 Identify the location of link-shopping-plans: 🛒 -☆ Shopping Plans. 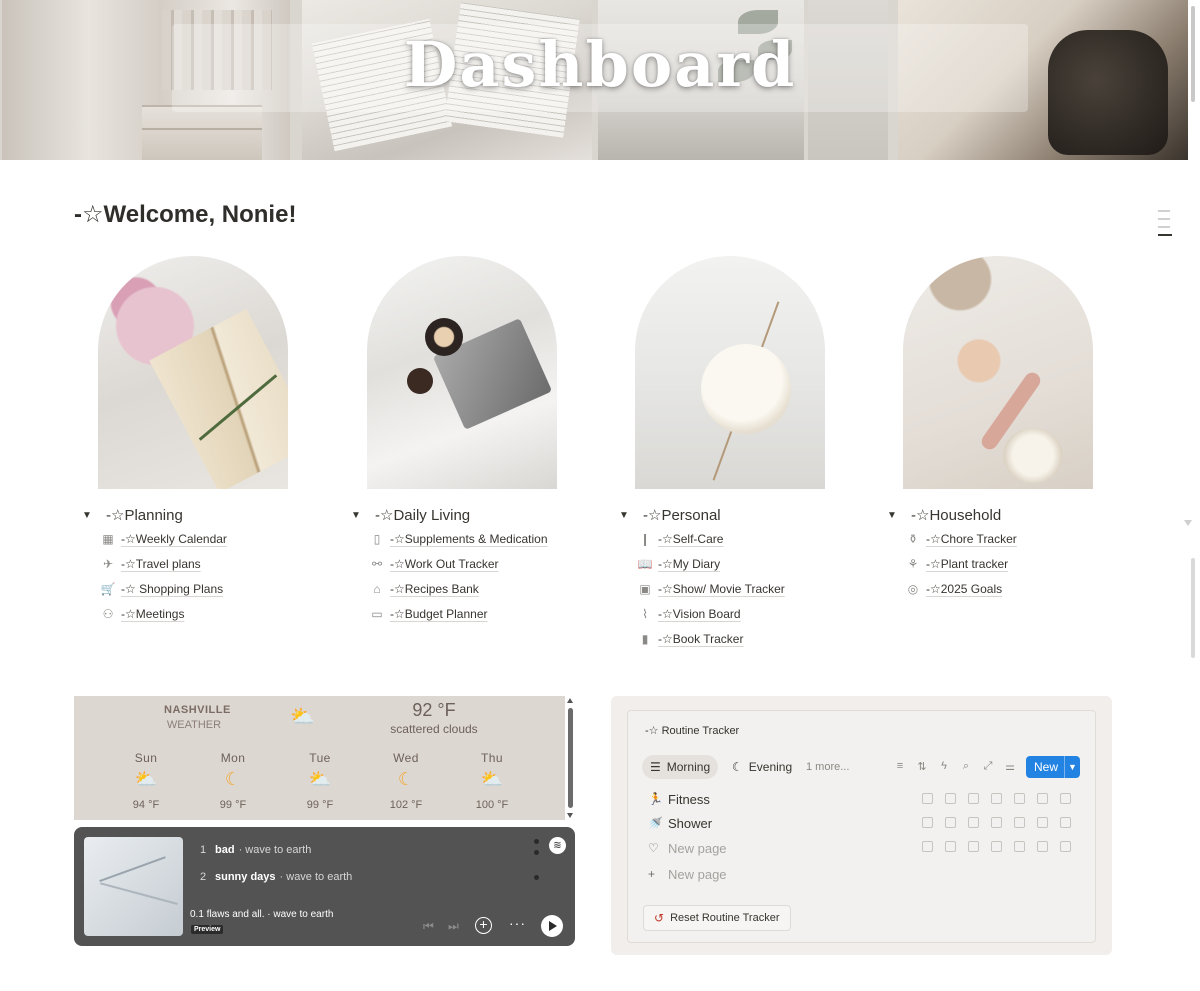
(163, 588).